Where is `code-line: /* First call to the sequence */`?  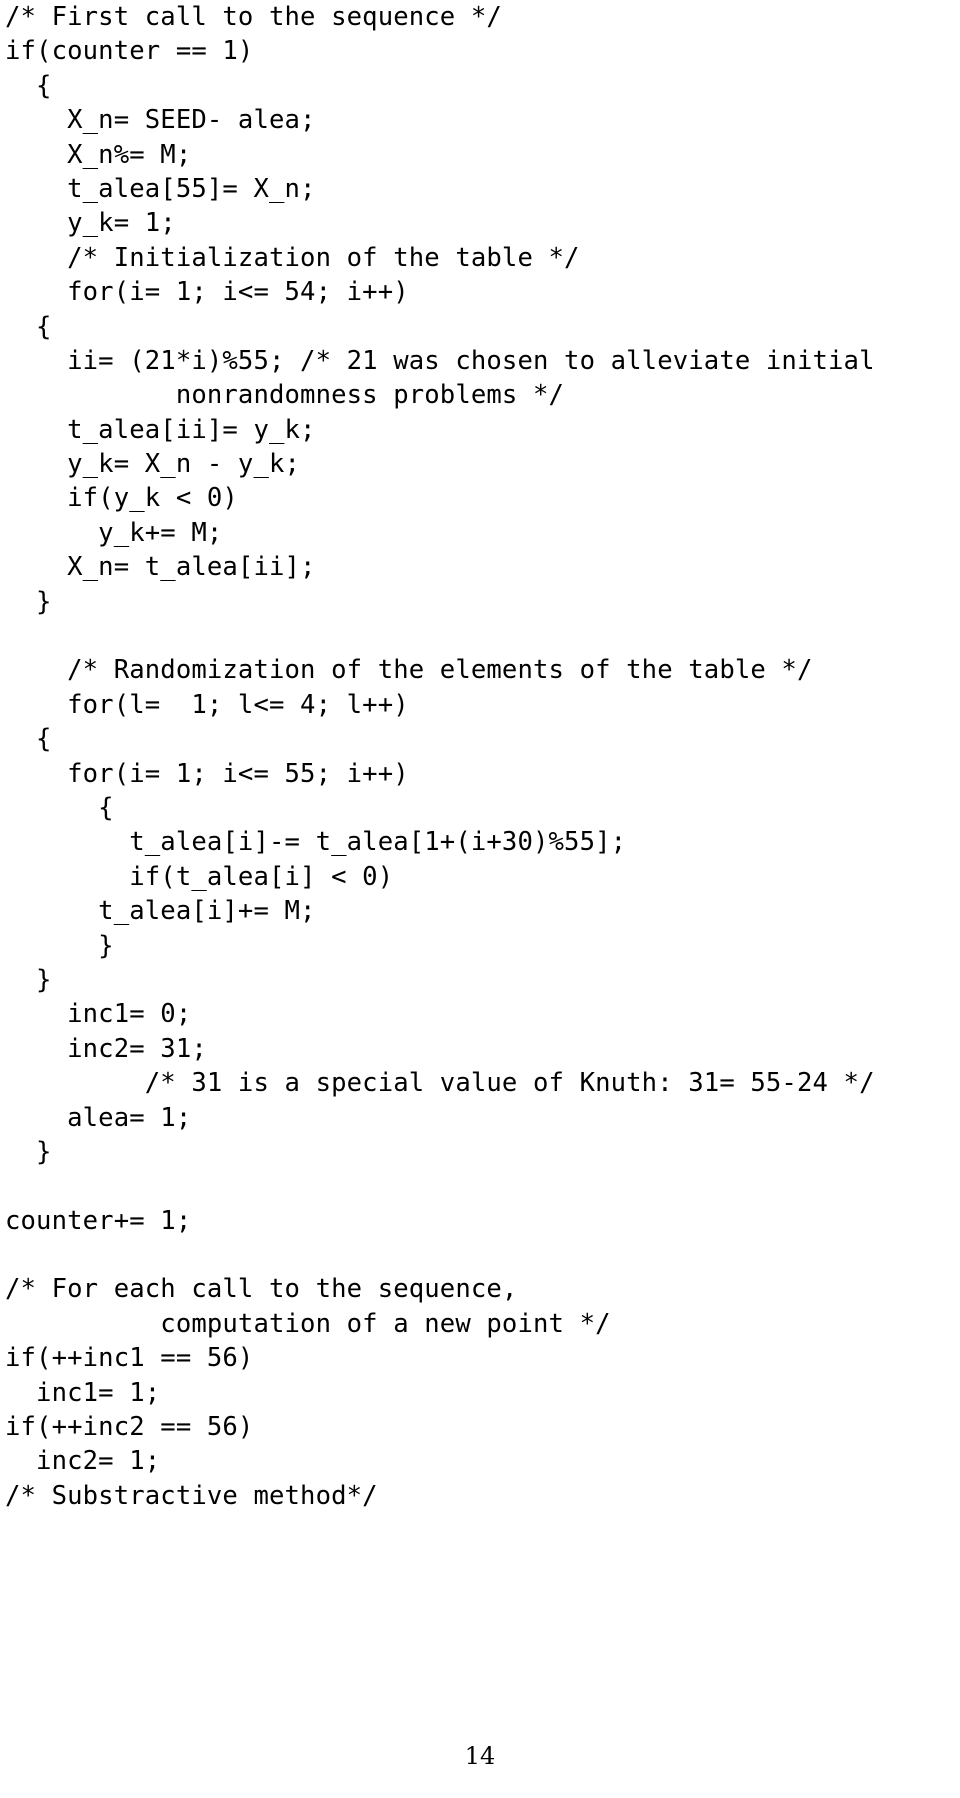 code-line: /* First call to the sequence */ is located at coordinates (253, 17).